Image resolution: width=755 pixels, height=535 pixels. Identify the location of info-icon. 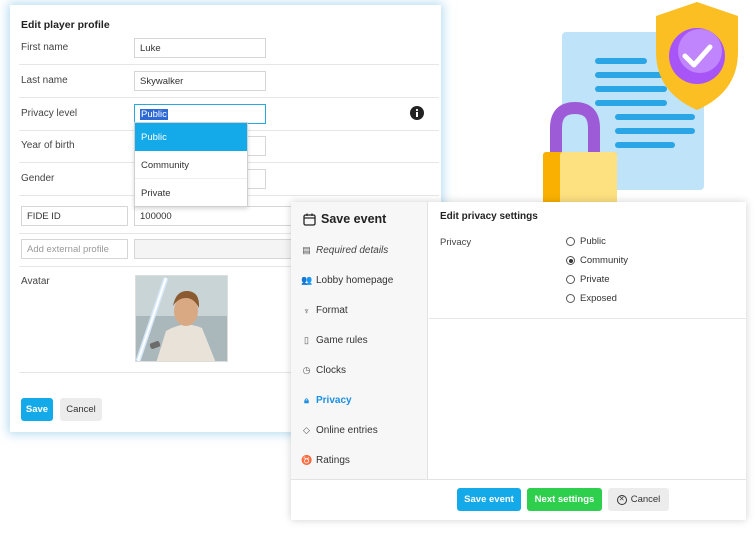
(417, 113).